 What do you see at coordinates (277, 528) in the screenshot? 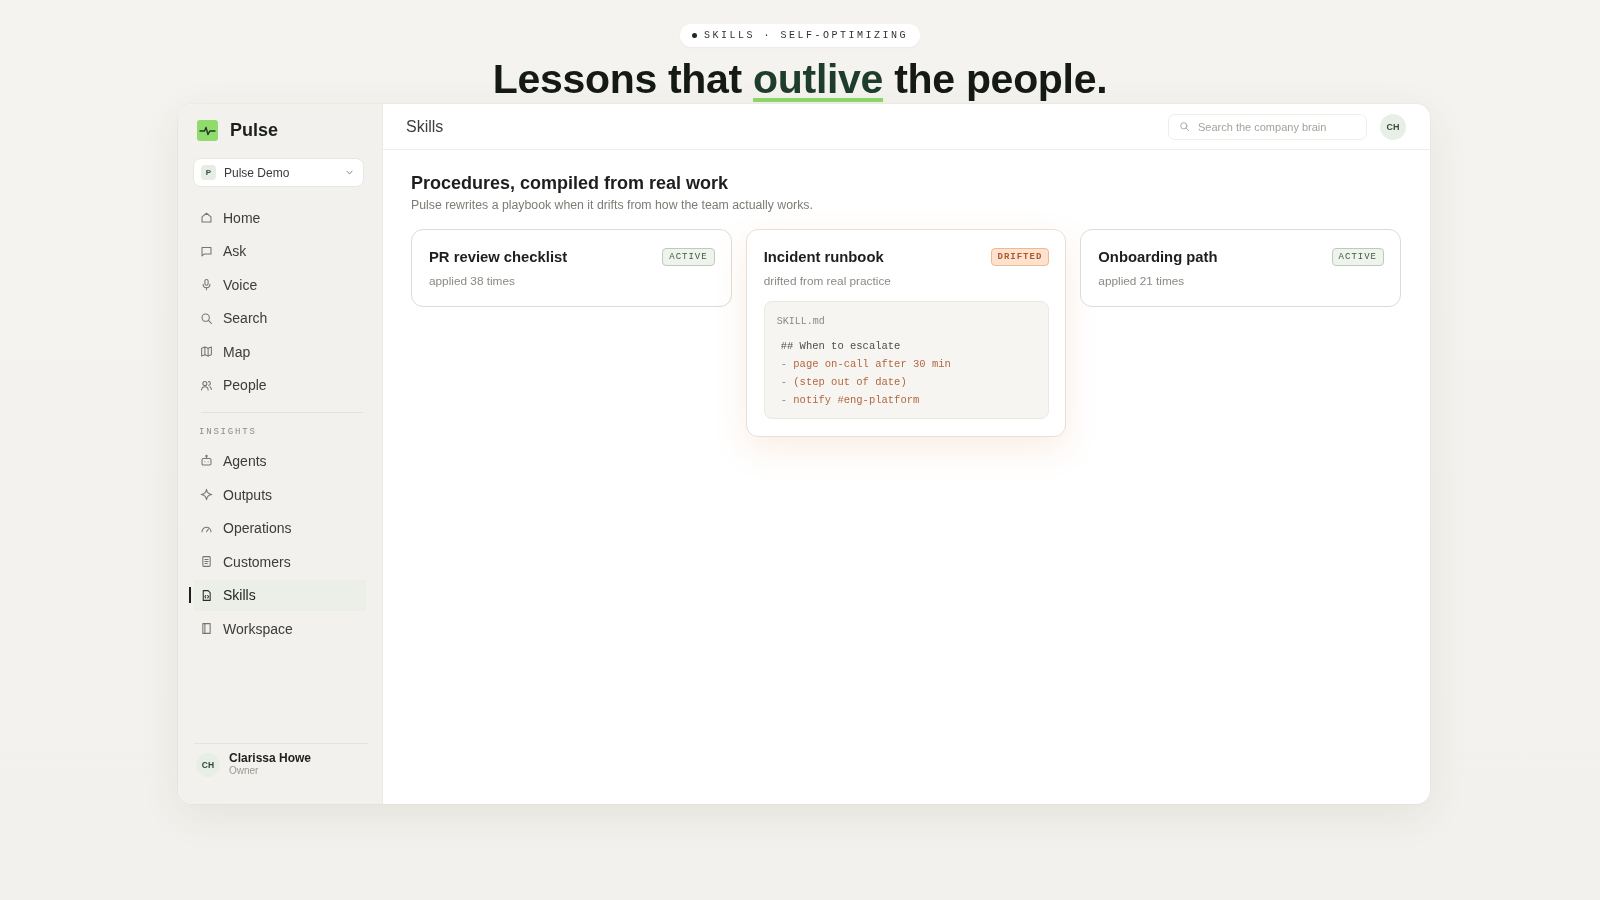
I see `nav-item: Operations` at bounding box center [277, 528].